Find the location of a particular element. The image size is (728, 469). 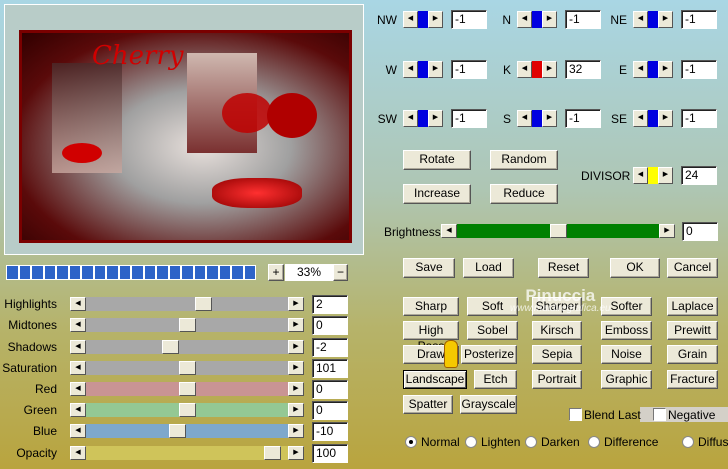

kernel-slider-nw: ◀ ▶ is located at coordinates (423, 19).